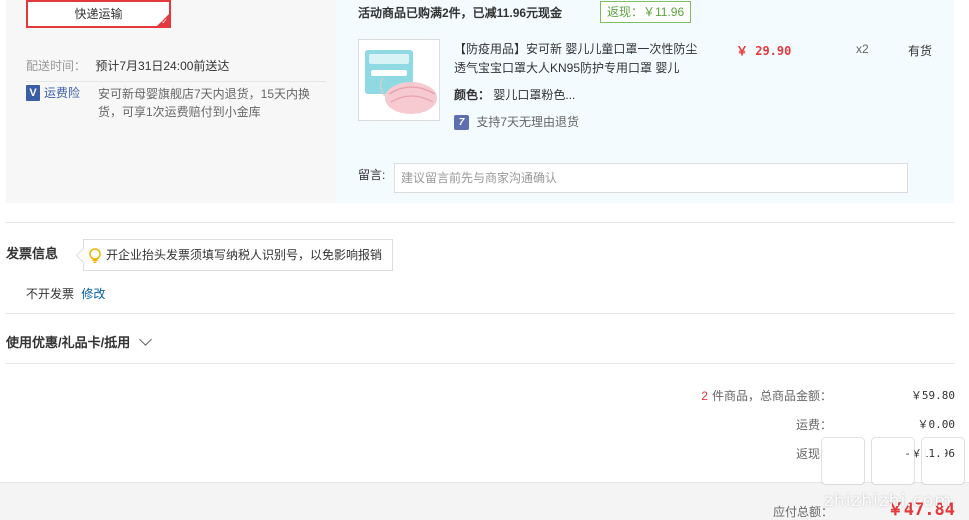 The image size is (969, 520). What do you see at coordinates (484, 501) in the screenshot?
I see `payable-total-bar: 应付总额： ￥47.84` at bounding box center [484, 501].